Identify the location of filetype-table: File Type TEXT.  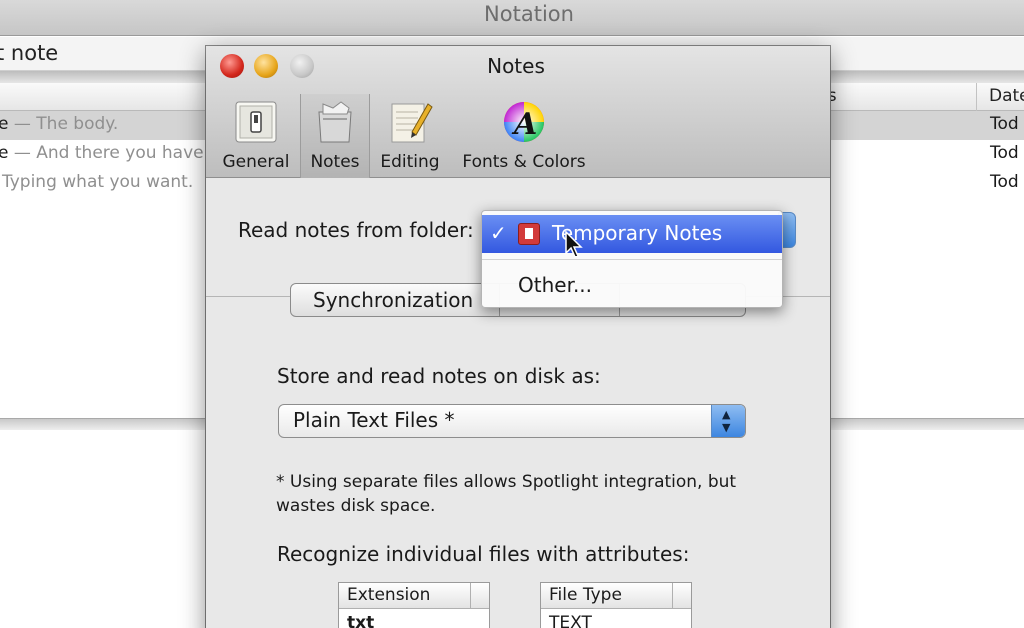
(616, 605).